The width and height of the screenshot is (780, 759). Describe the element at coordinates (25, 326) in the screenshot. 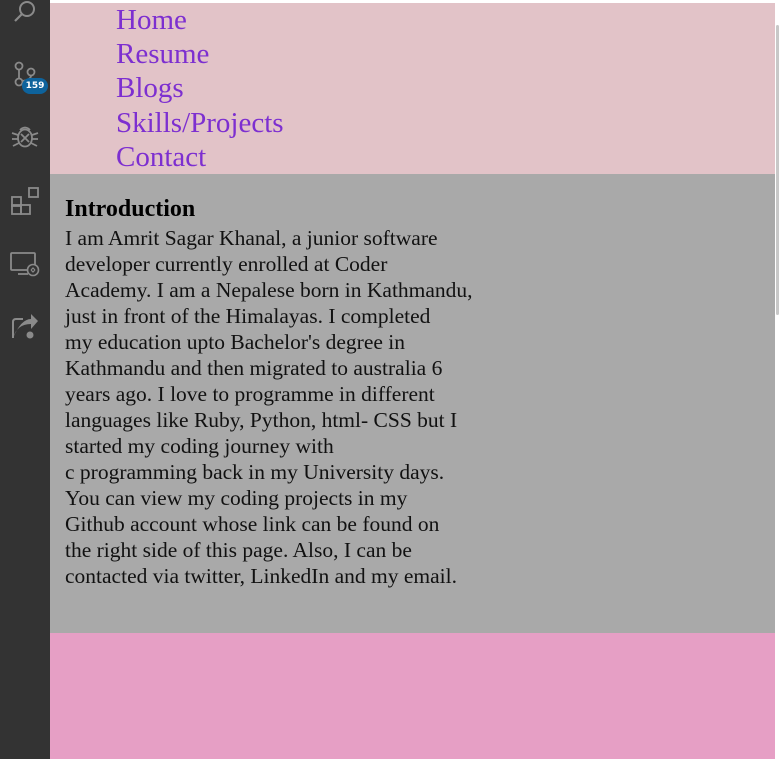

I see `live-share-icon` at that location.